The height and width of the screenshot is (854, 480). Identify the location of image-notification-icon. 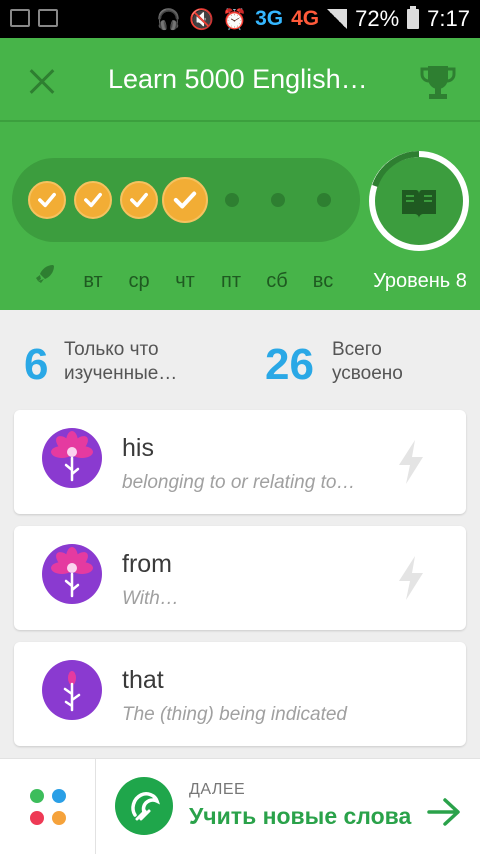
(20, 18).